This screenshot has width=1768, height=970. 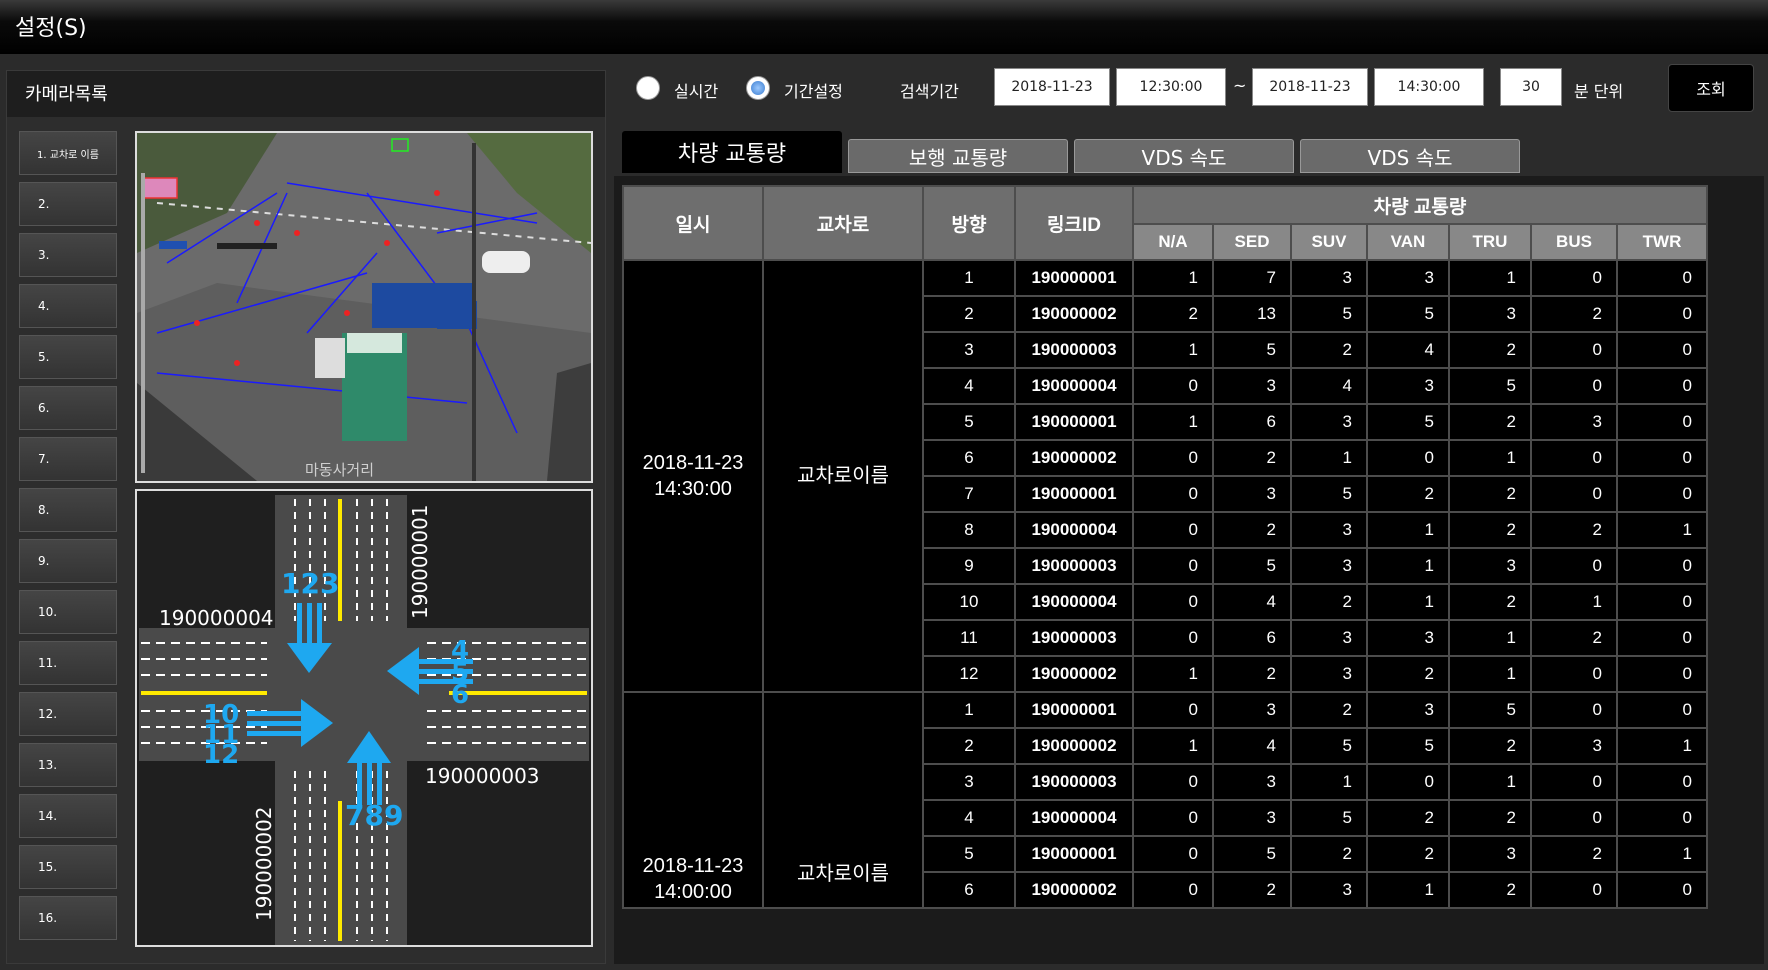 What do you see at coordinates (68, 459) in the screenshot?
I see `camera-list-item: 7.` at bounding box center [68, 459].